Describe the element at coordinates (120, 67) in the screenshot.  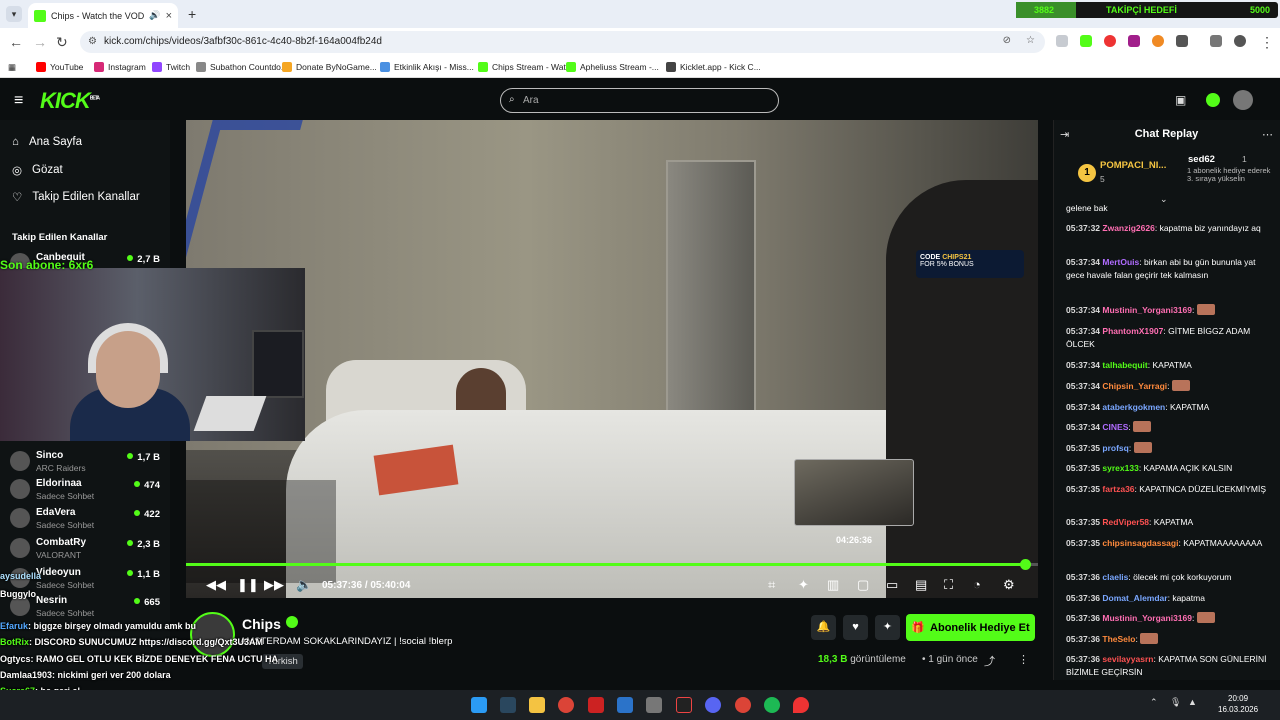
I see `bookmark-item: Instagram` at that location.